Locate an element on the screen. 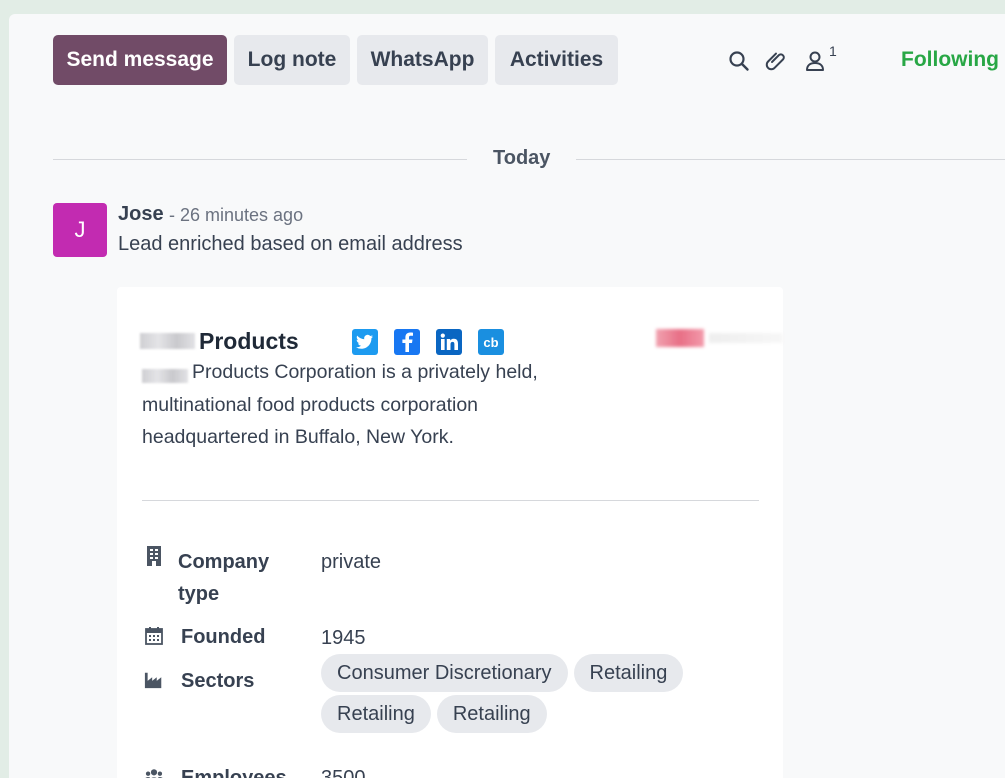 Image resolution: width=1005 pixels, height=778 pixels. avatar: J is located at coordinates (80, 230).